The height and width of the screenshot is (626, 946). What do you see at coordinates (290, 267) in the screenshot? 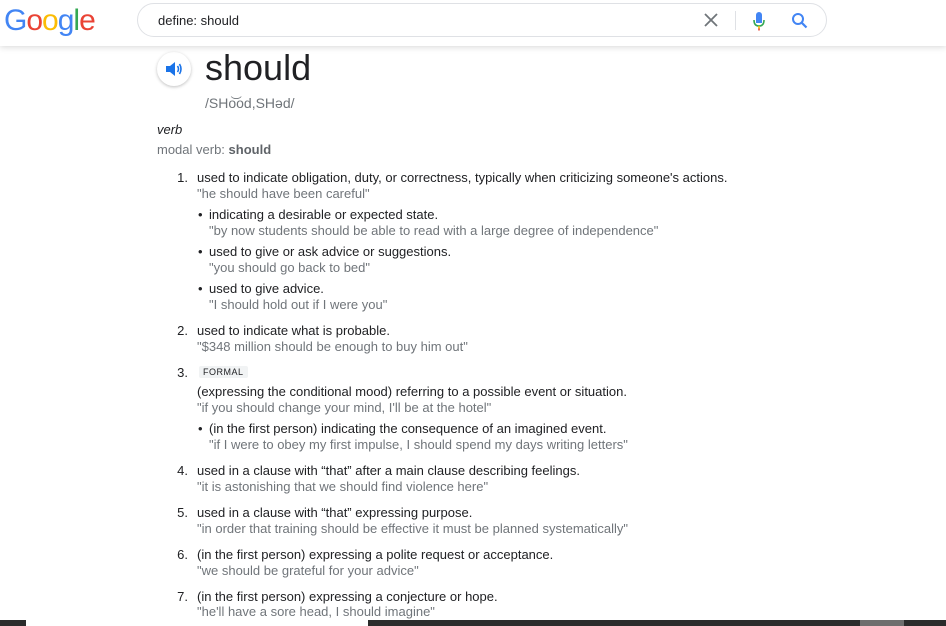
I see `subdefinition-example: "you should go back to bed"` at bounding box center [290, 267].